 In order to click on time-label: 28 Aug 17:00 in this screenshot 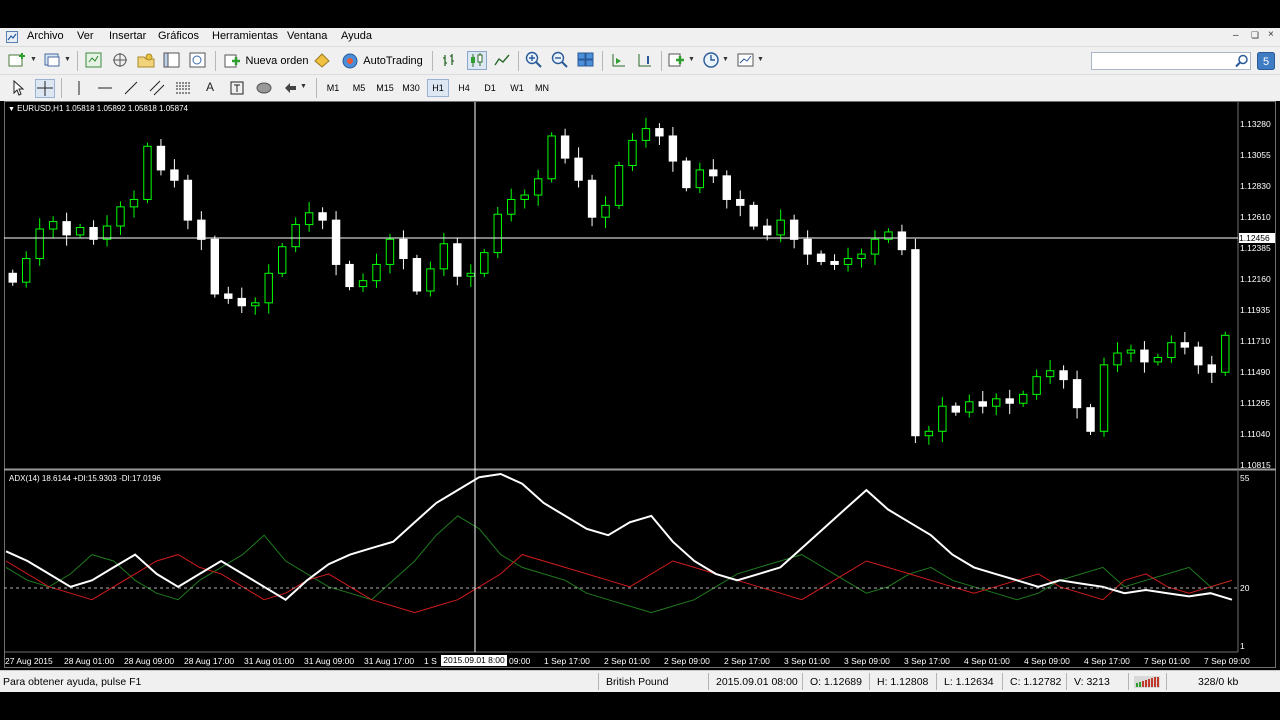, I will do `click(209, 661)`.